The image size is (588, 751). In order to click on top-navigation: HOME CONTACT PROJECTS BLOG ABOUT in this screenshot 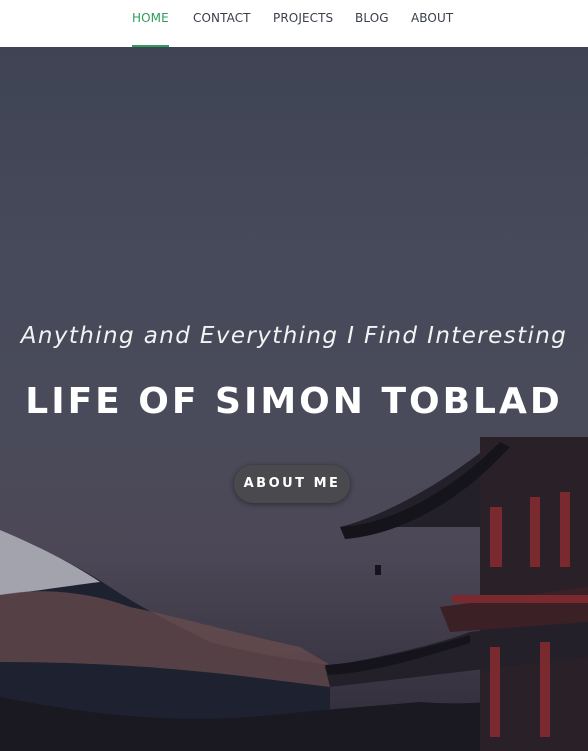, I will do `click(294, 23)`.